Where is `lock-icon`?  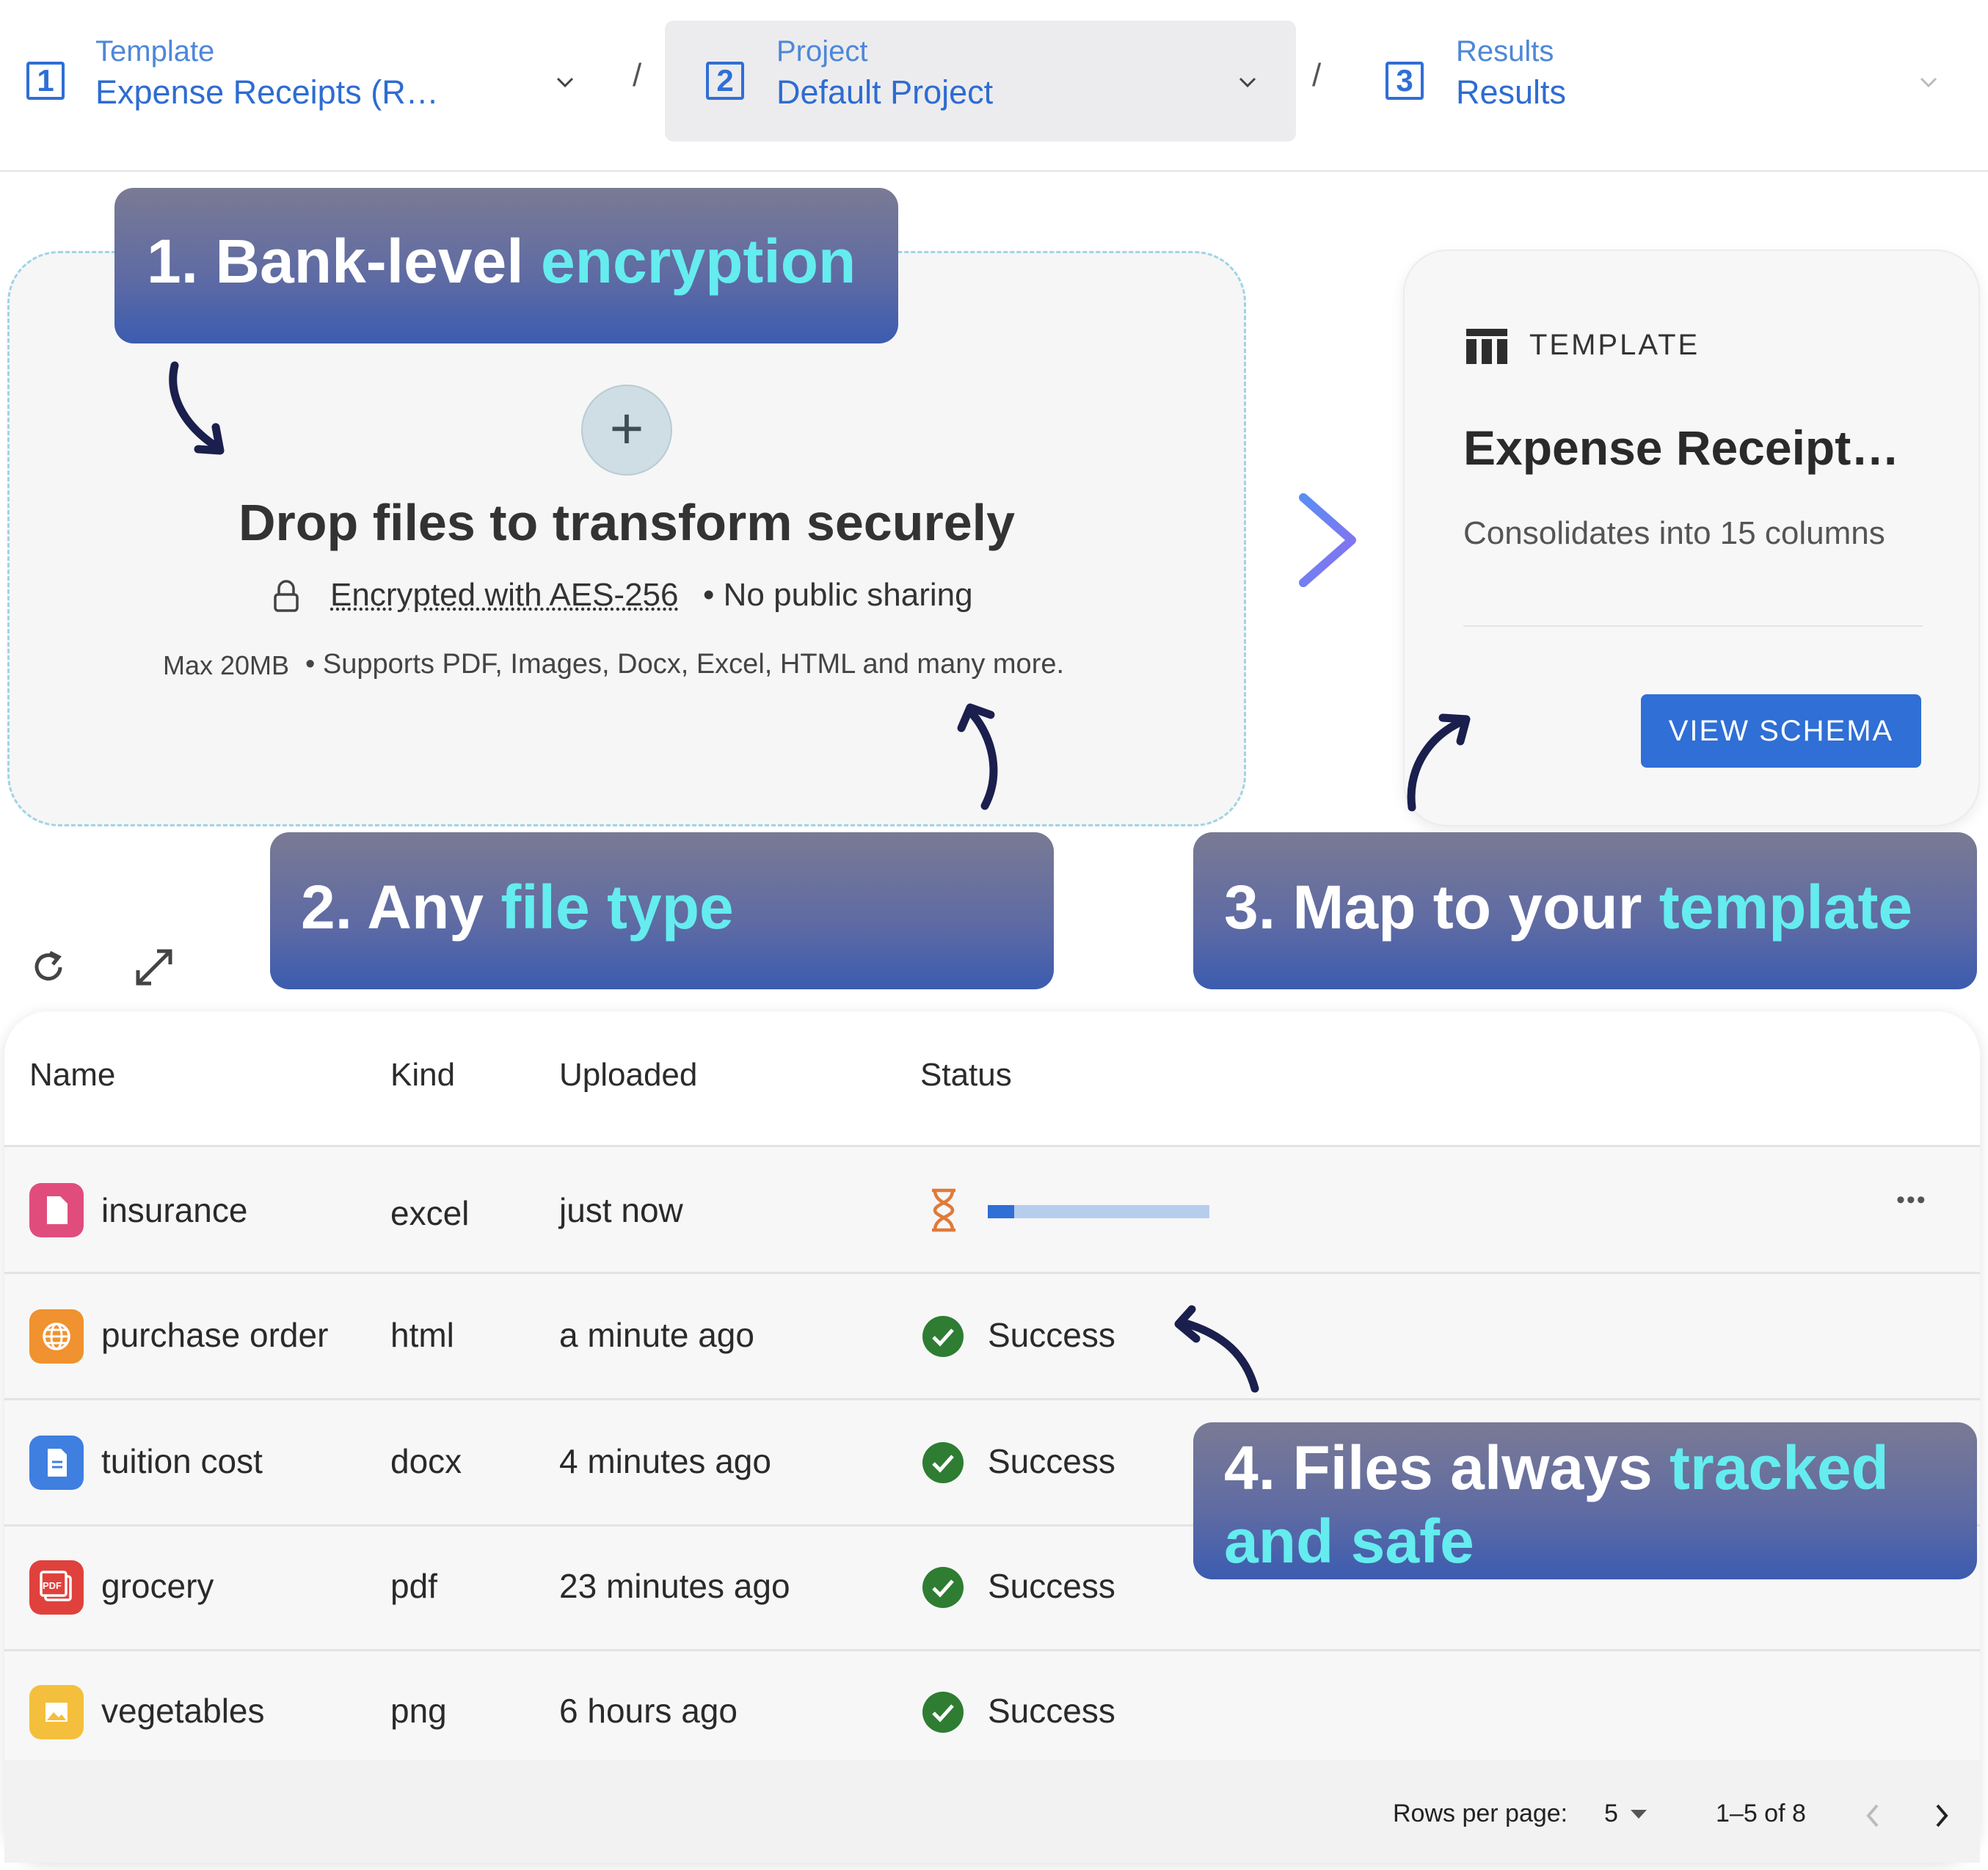 lock-icon is located at coordinates (286, 597).